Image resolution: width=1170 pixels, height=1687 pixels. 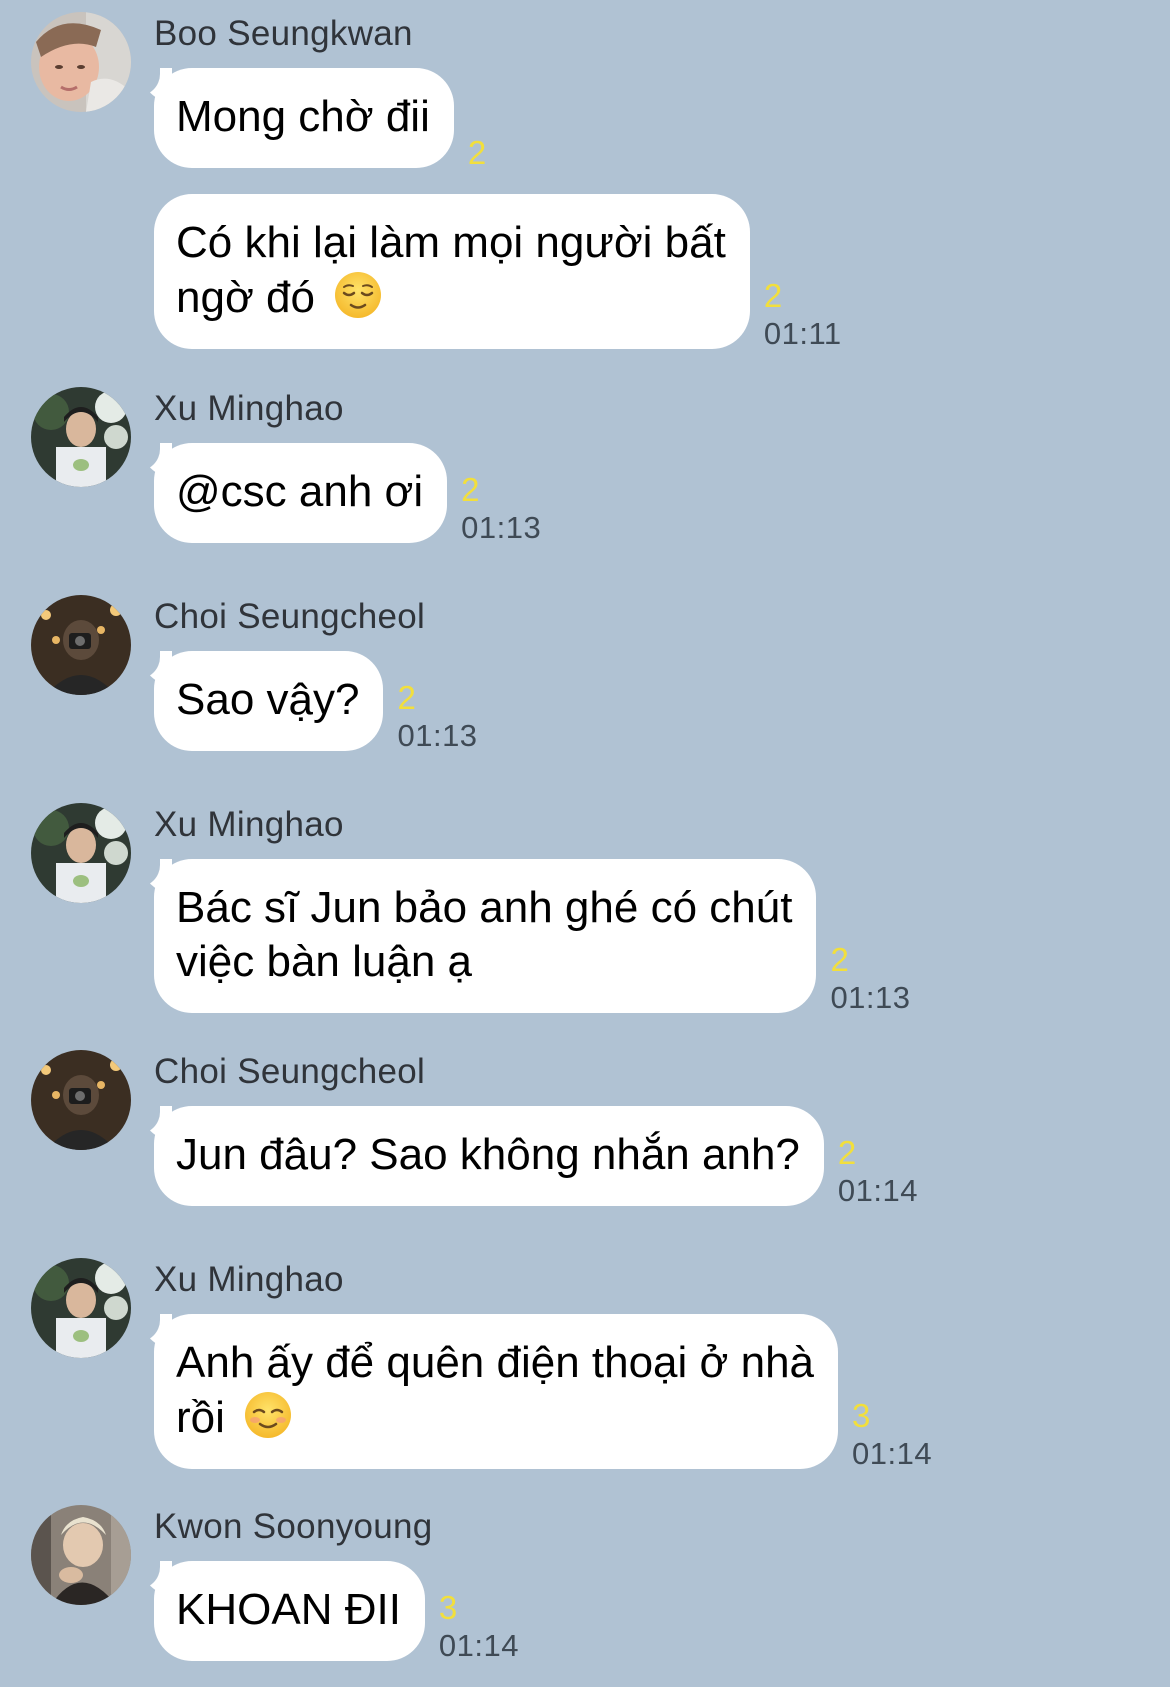 What do you see at coordinates (484, 907) in the screenshot?
I see `message-text-line: Bác sĩ Jun bảo anh ghé có chút` at bounding box center [484, 907].